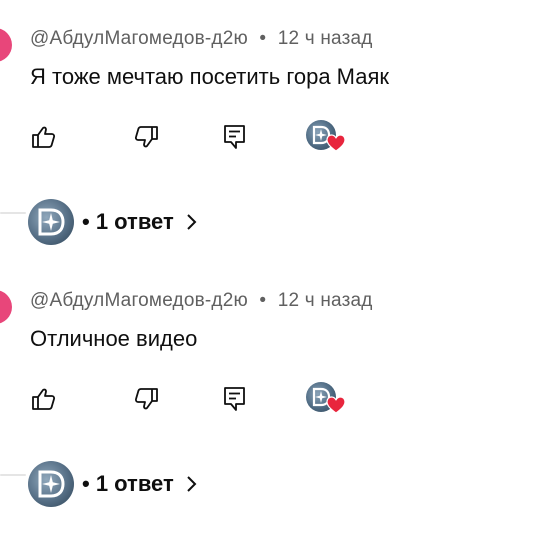  I want to click on comment-text: Я тоже мечтаю посетить гора Маяк, so click(210, 76).